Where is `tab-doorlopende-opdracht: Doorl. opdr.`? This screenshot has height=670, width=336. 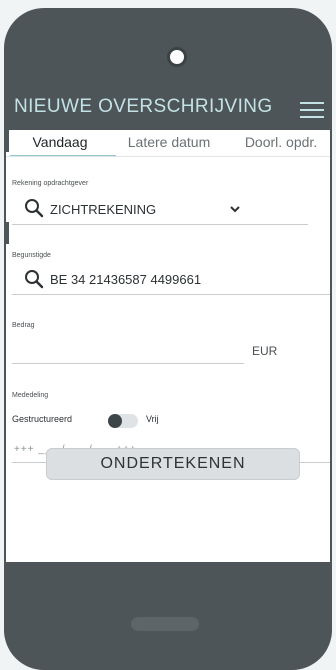 tab-doorlopende-opdracht: Doorl. opdr. is located at coordinates (281, 142).